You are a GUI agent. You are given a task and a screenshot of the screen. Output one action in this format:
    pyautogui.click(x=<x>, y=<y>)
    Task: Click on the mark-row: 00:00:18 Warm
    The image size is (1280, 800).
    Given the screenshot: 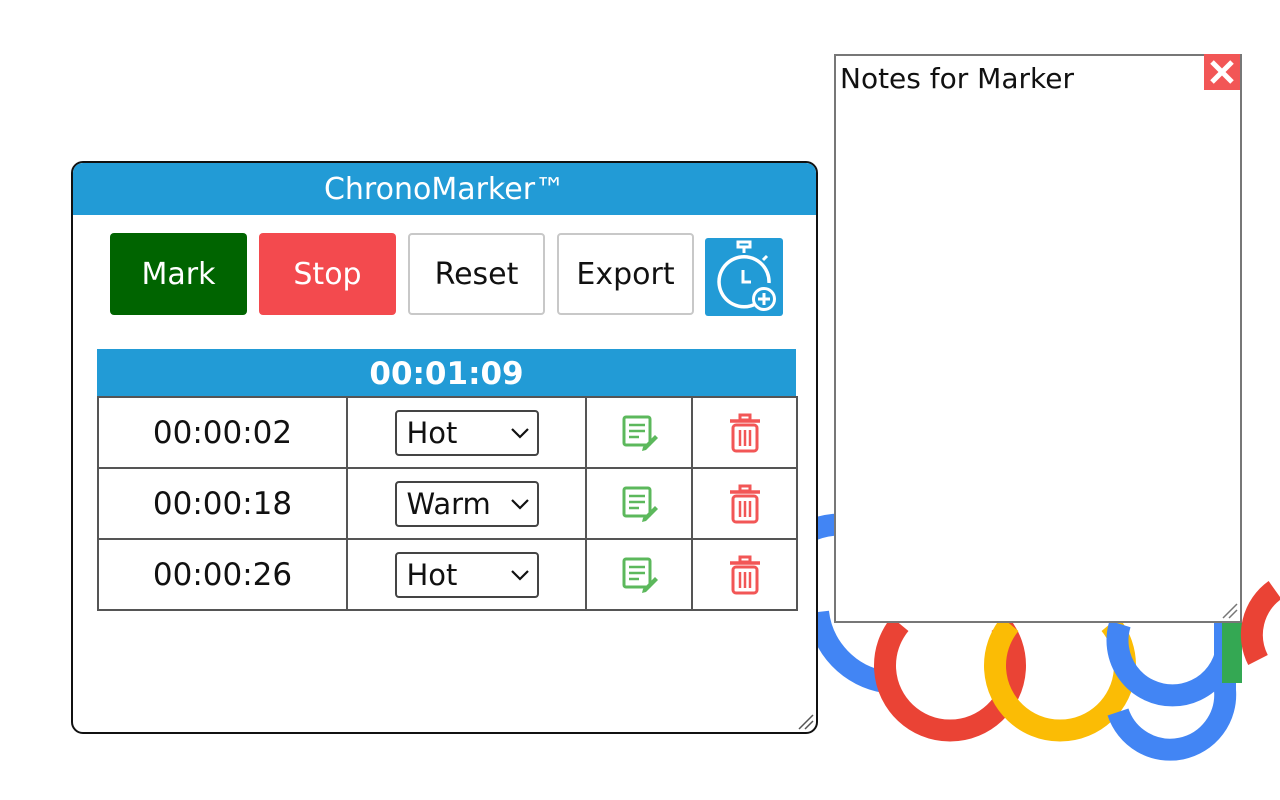 What is the action you would take?
    pyautogui.click(x=447, y=503)
    